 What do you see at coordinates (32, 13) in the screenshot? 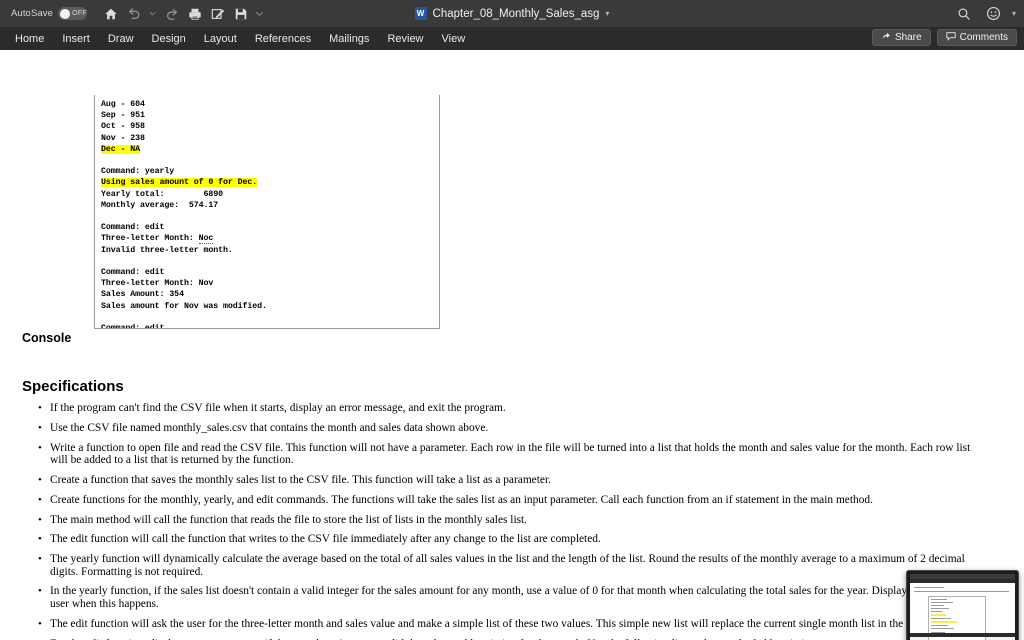
I see `autosave-label: AutoSave` at bounding box center [32, 13].